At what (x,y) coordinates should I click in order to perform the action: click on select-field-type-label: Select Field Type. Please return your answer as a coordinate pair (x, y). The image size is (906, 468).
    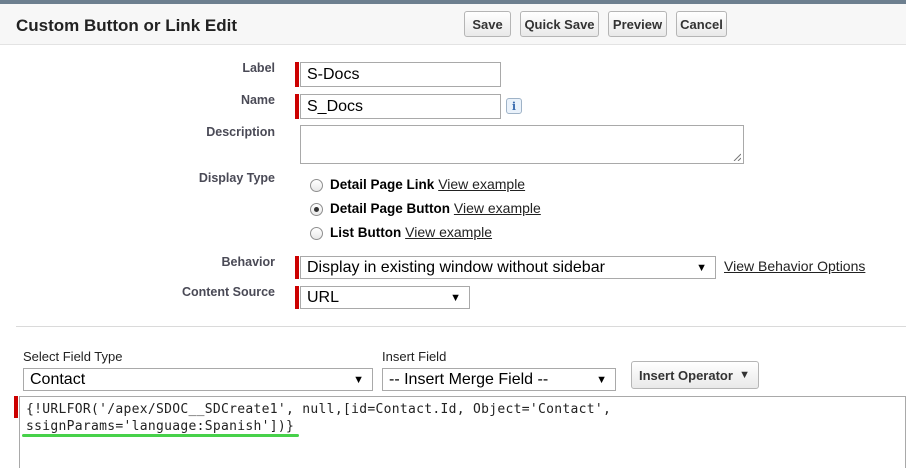
    Looking at the image, I should click on (73, 356).